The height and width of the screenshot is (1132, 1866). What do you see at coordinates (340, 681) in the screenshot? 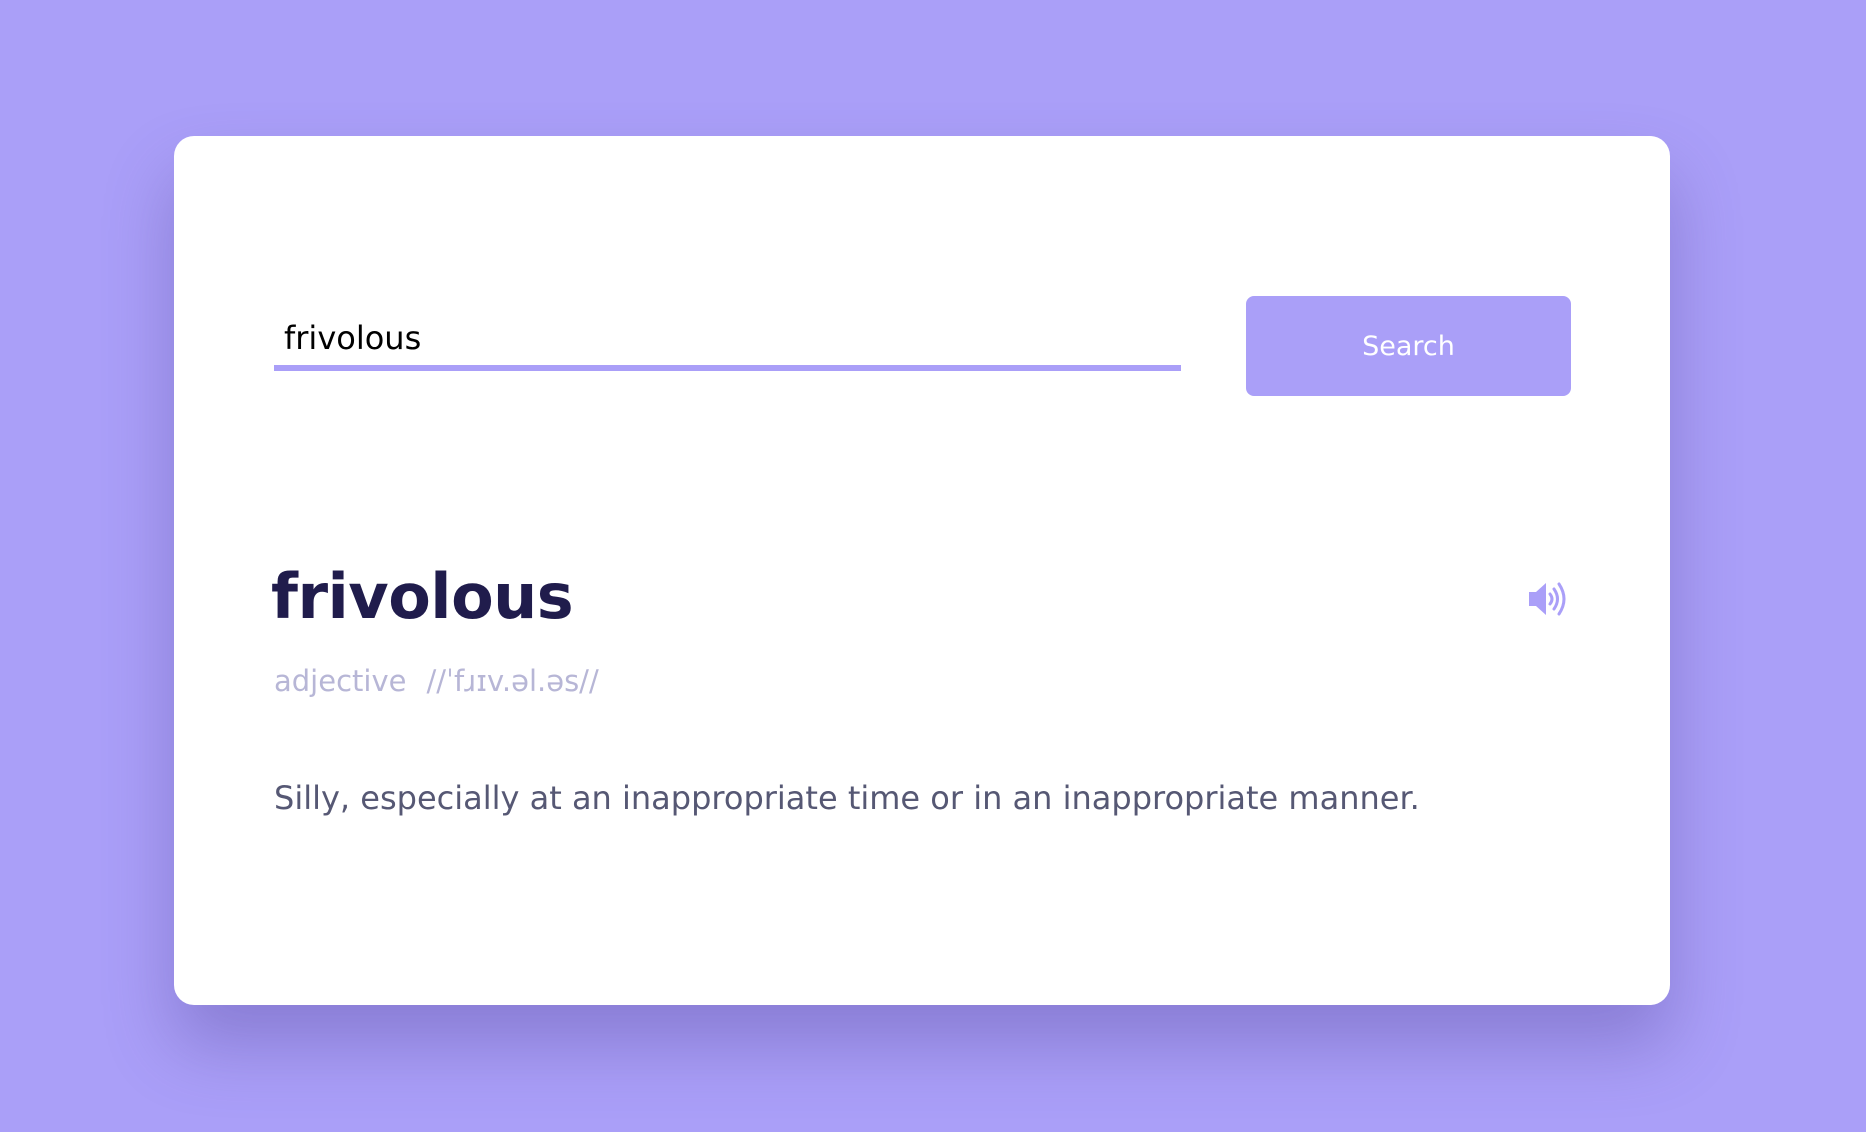
I see `part-of-speech: adjective` at bounding box center [340, 681].